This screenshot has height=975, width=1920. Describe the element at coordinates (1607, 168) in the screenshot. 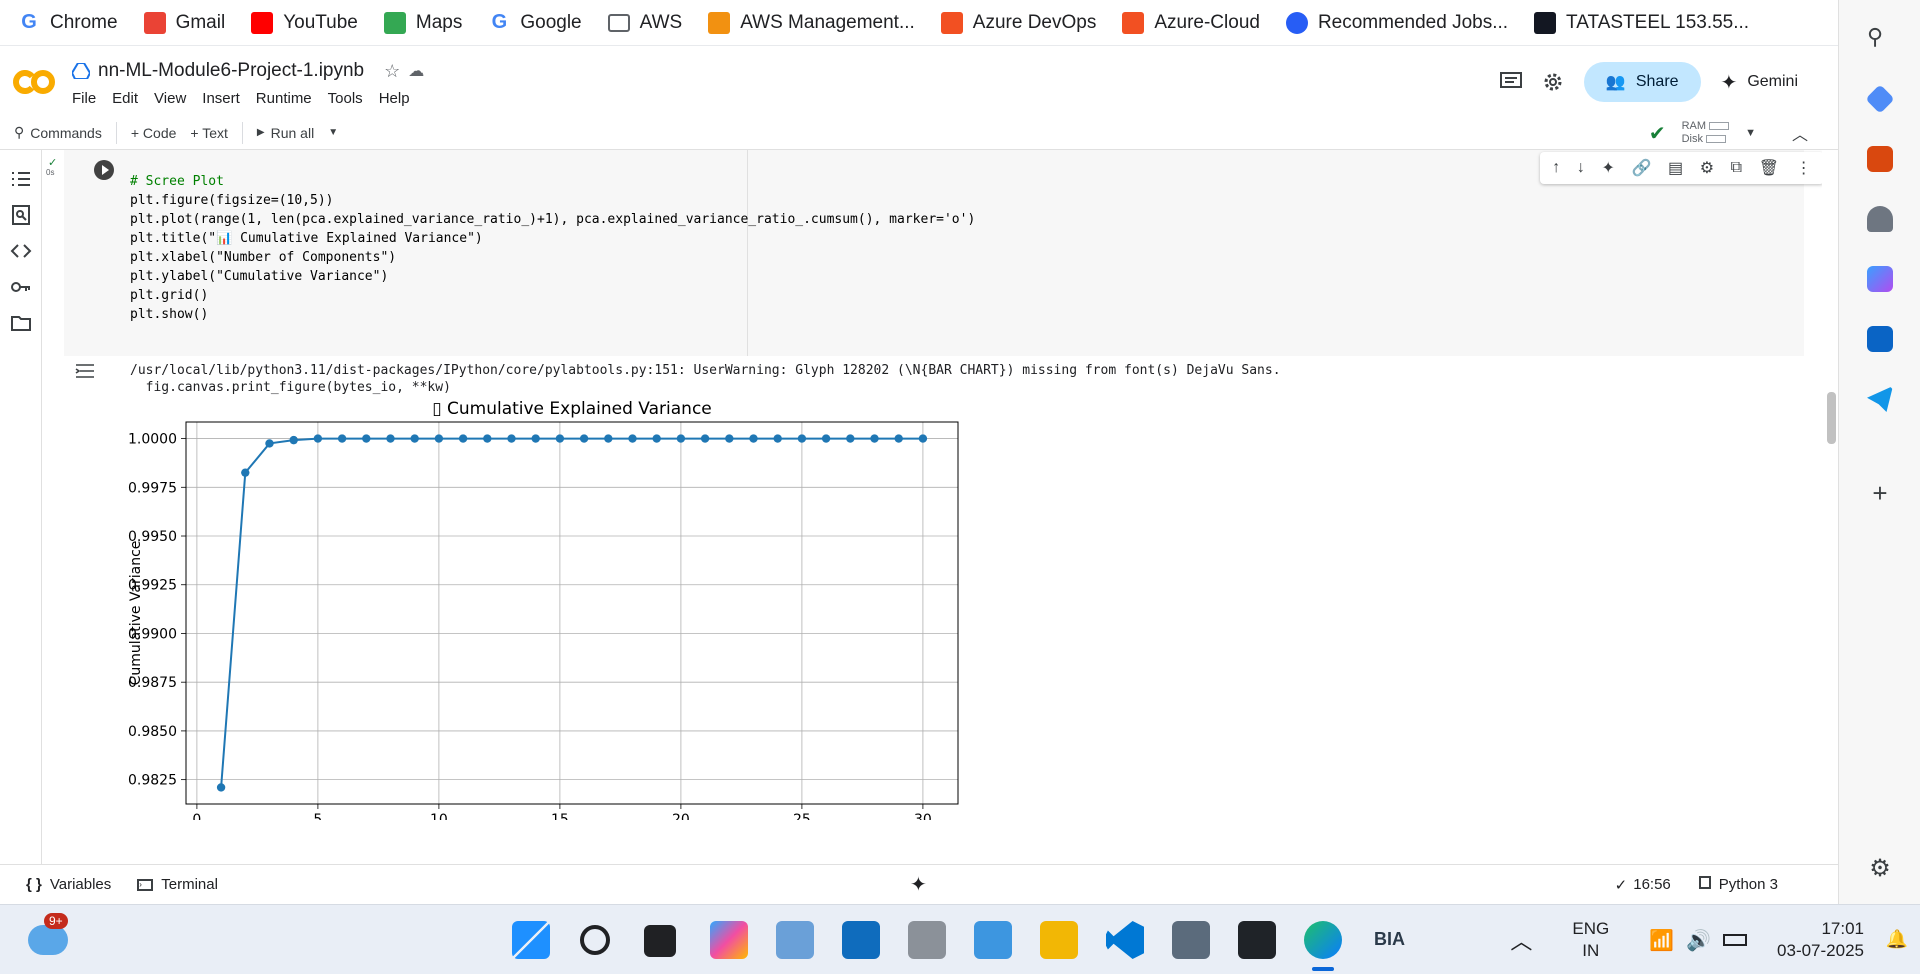

I see `gemini-sparkle-icon: ✦` at that location.